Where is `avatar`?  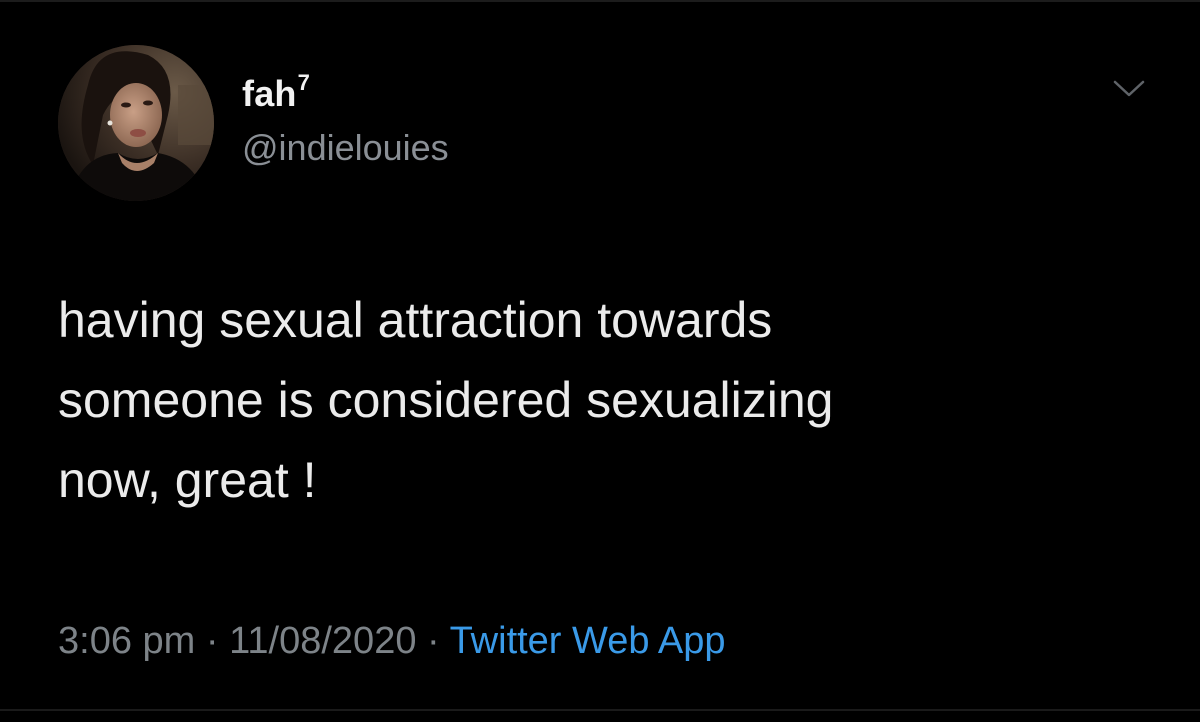
avatar is located at coordinates (136, 123).